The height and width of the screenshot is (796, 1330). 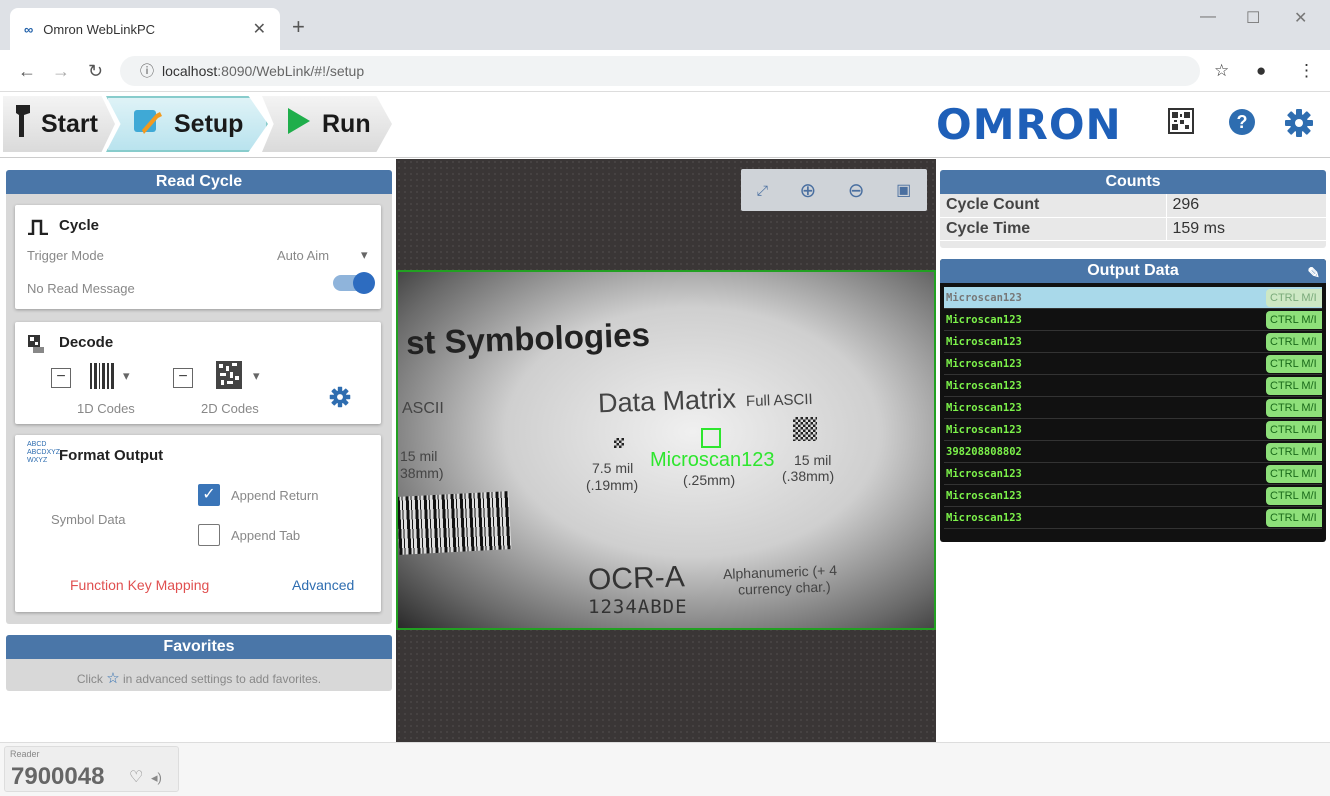 What do you see at coordinates (665, 25) in the screenshot?
I see `browser-tab-bar: ∞ Omron WebLinkPC ✕ + — ☐ ✕` at bounding box center [665, 25].